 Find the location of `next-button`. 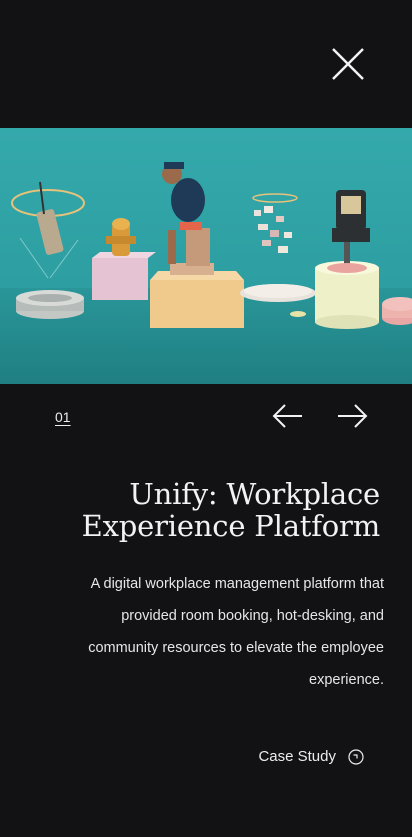

next-button is located at coordinates (352, 416).